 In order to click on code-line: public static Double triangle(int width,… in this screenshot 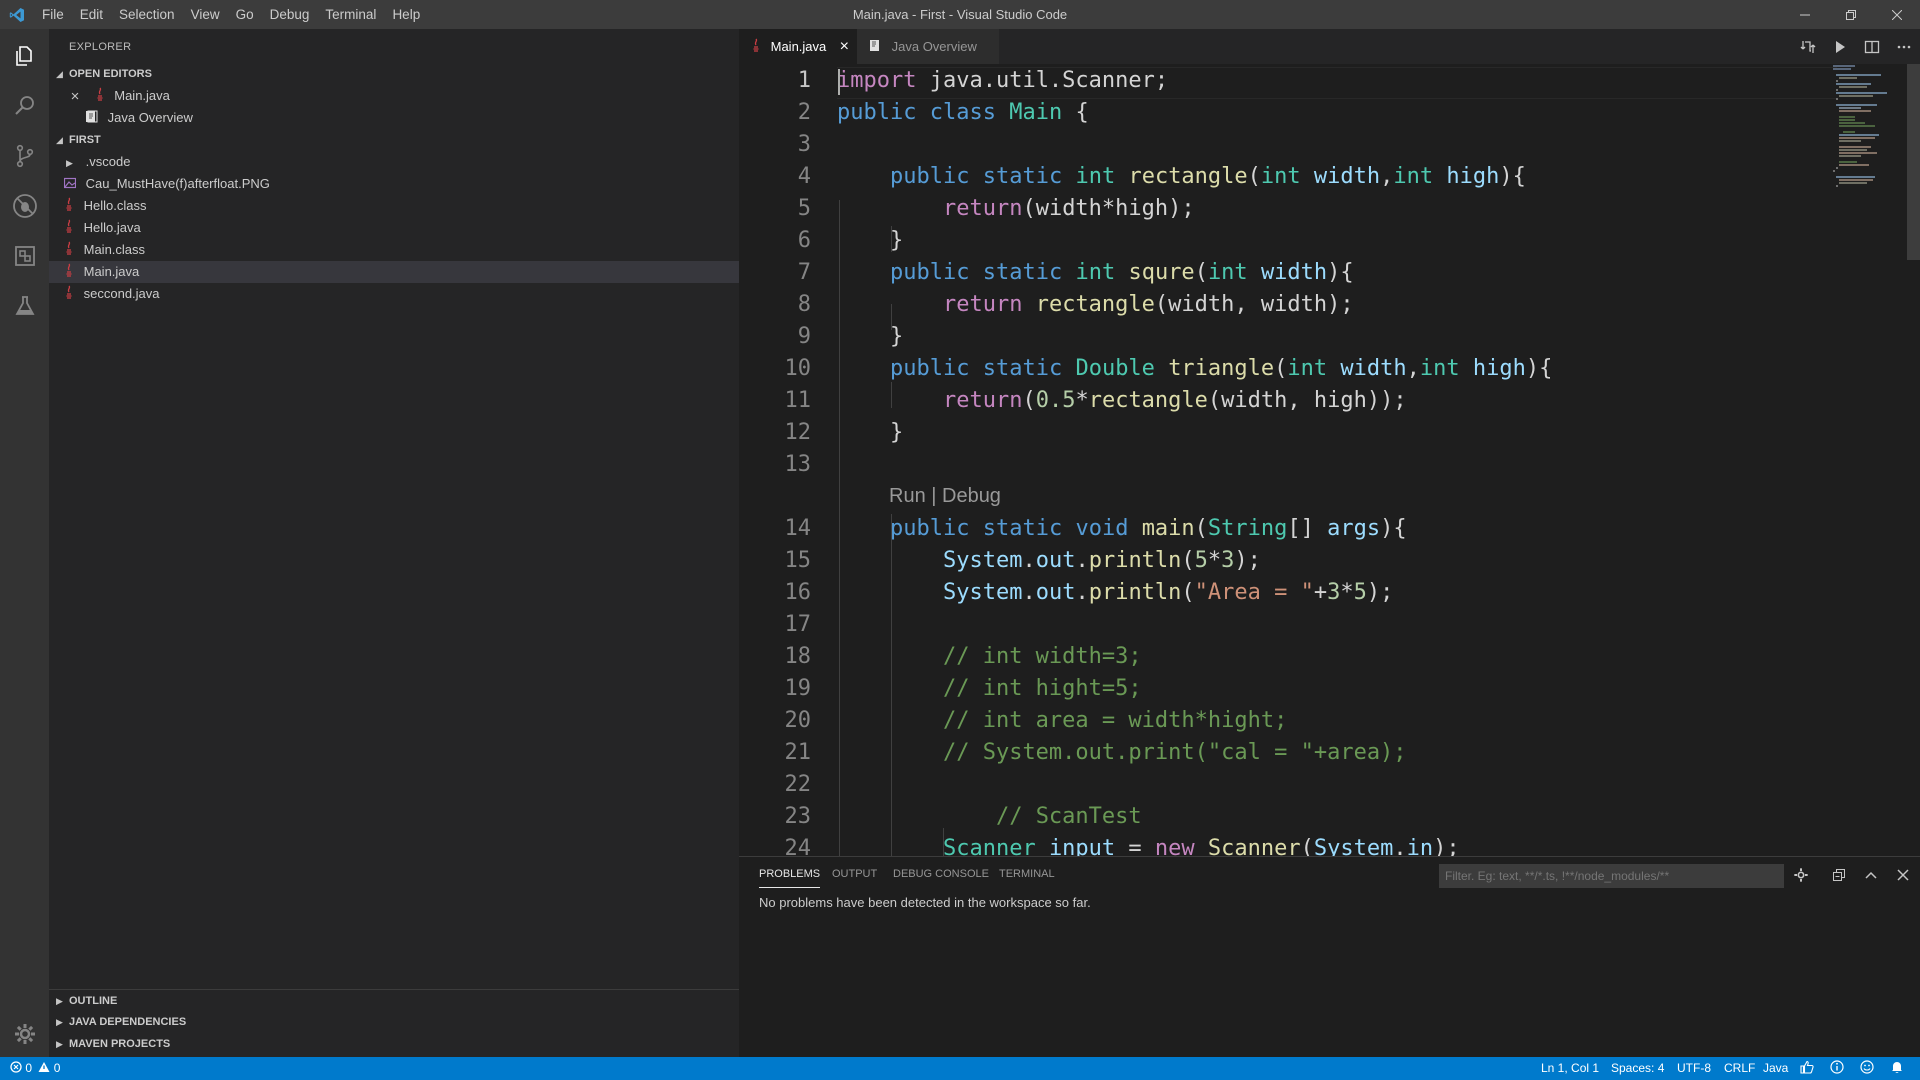, I will do `click(1221, 368)`.